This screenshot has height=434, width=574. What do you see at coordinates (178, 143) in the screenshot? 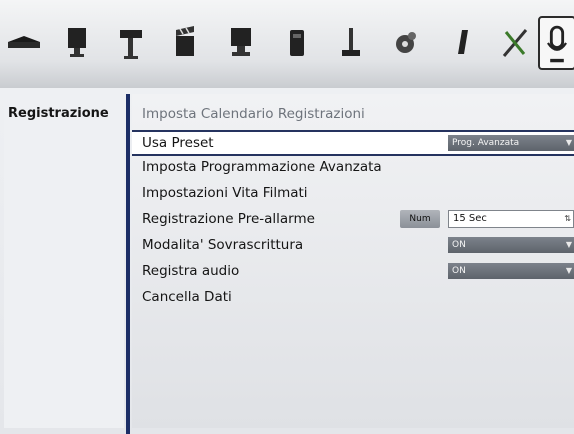
I see `setting-label: Usa Preset` at bounding box center [178, 143].